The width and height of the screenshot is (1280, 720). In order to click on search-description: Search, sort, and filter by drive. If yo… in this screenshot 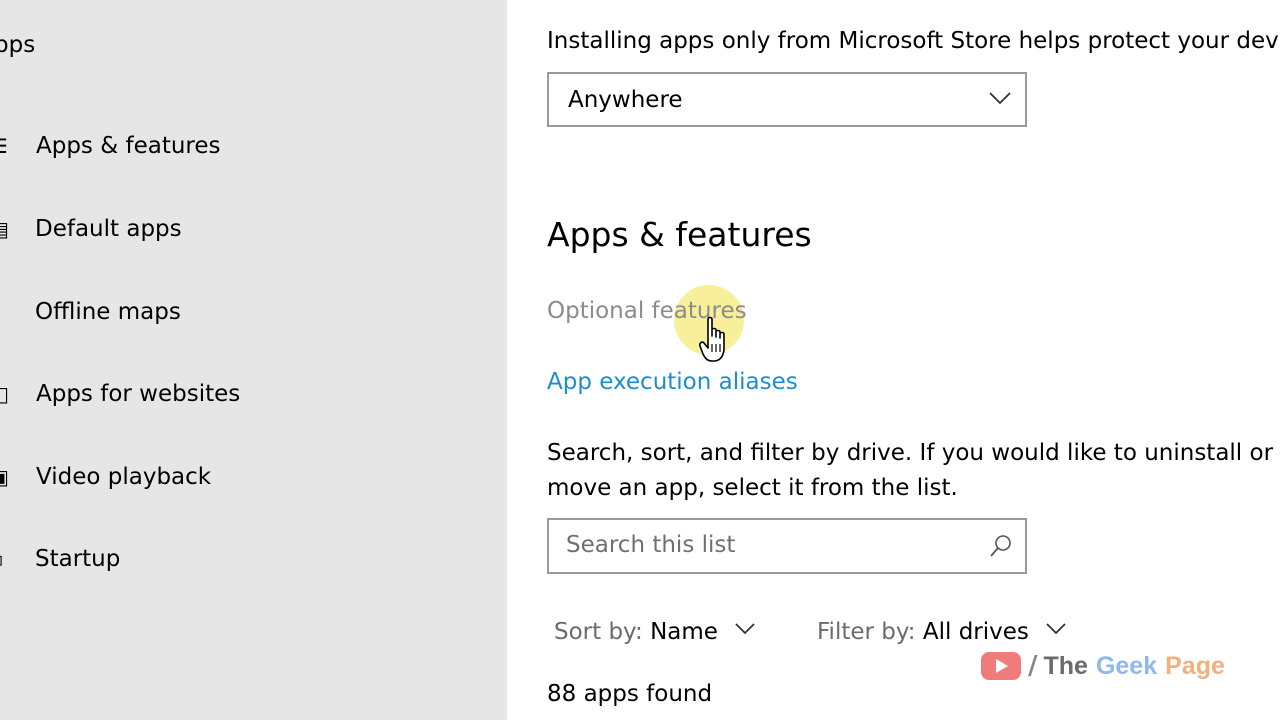, I will do `click(910, 470)`.